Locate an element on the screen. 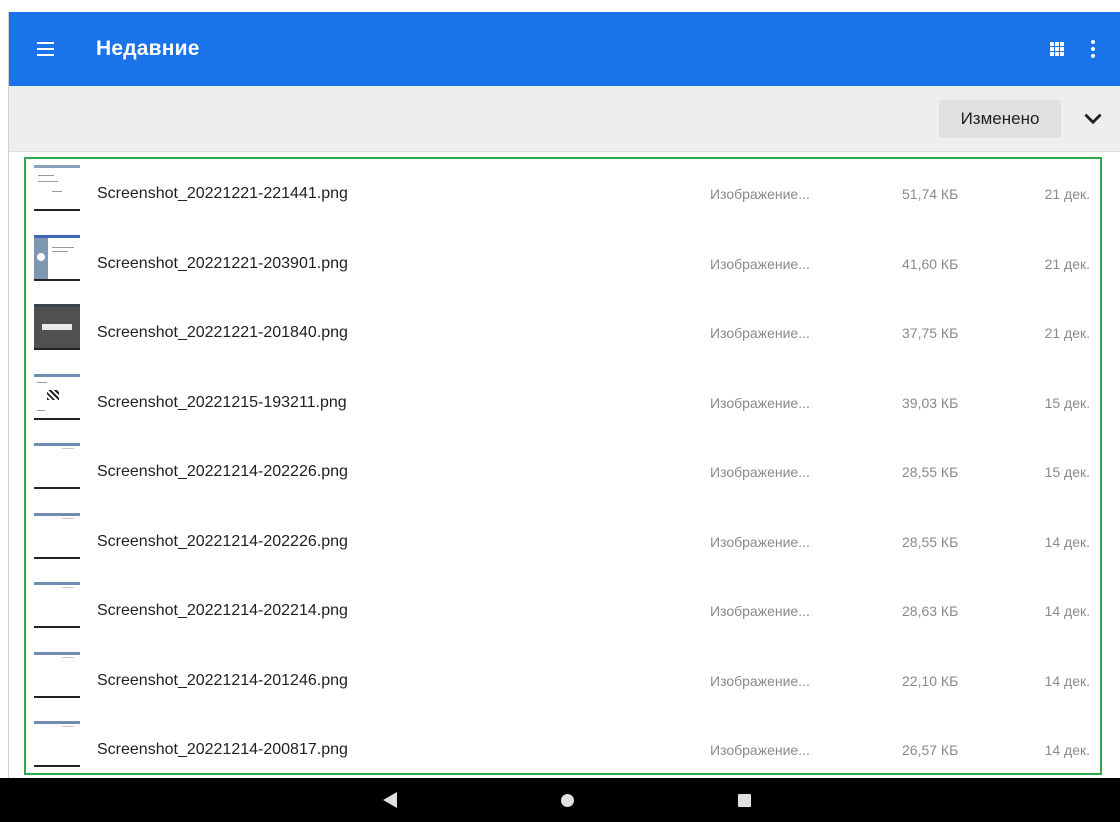 The height and width of the screenshot is (822, 1120). sort-bar: Изменено is located at coordinates (564, 119).